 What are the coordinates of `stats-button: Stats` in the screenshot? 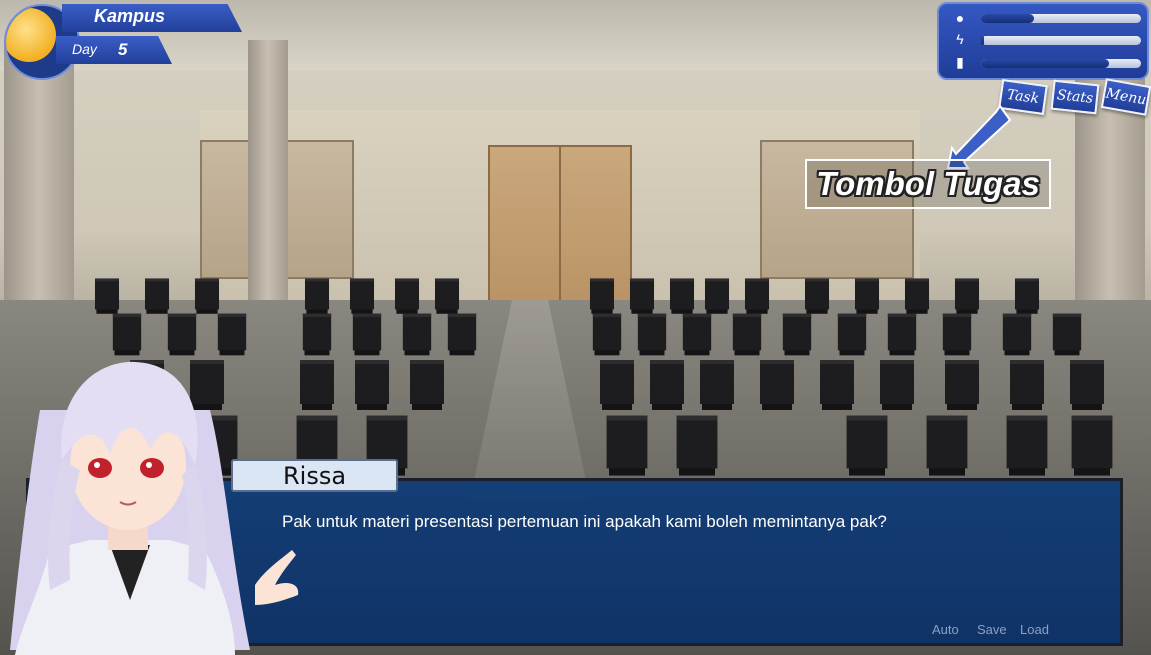 It's located at (1075, 97).